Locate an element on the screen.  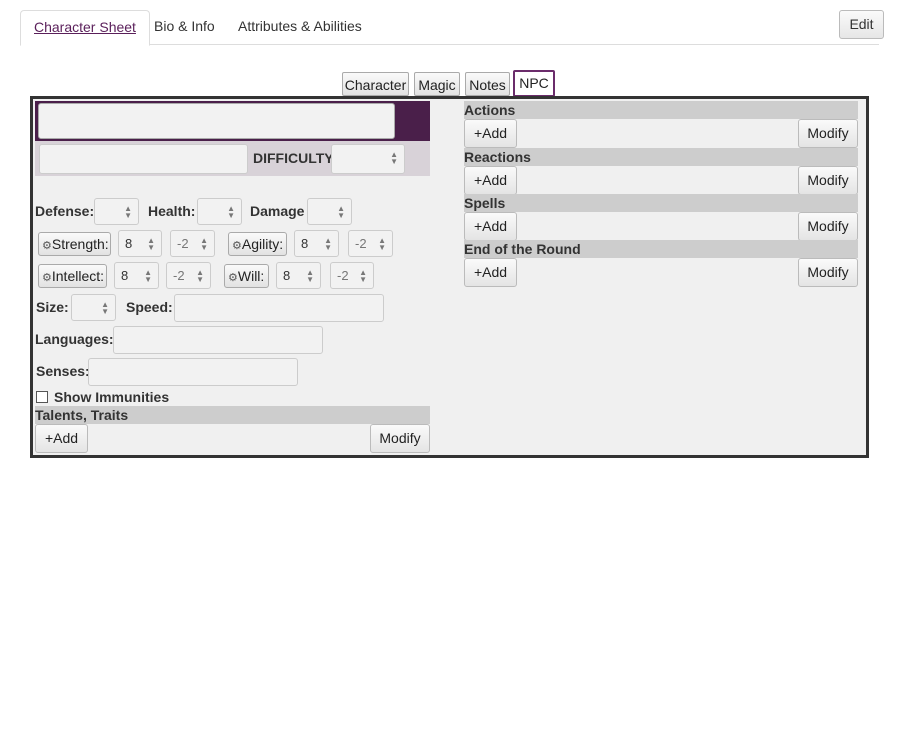
difficulty-input: ▲ ▼ is located at coordinates (368, 159).